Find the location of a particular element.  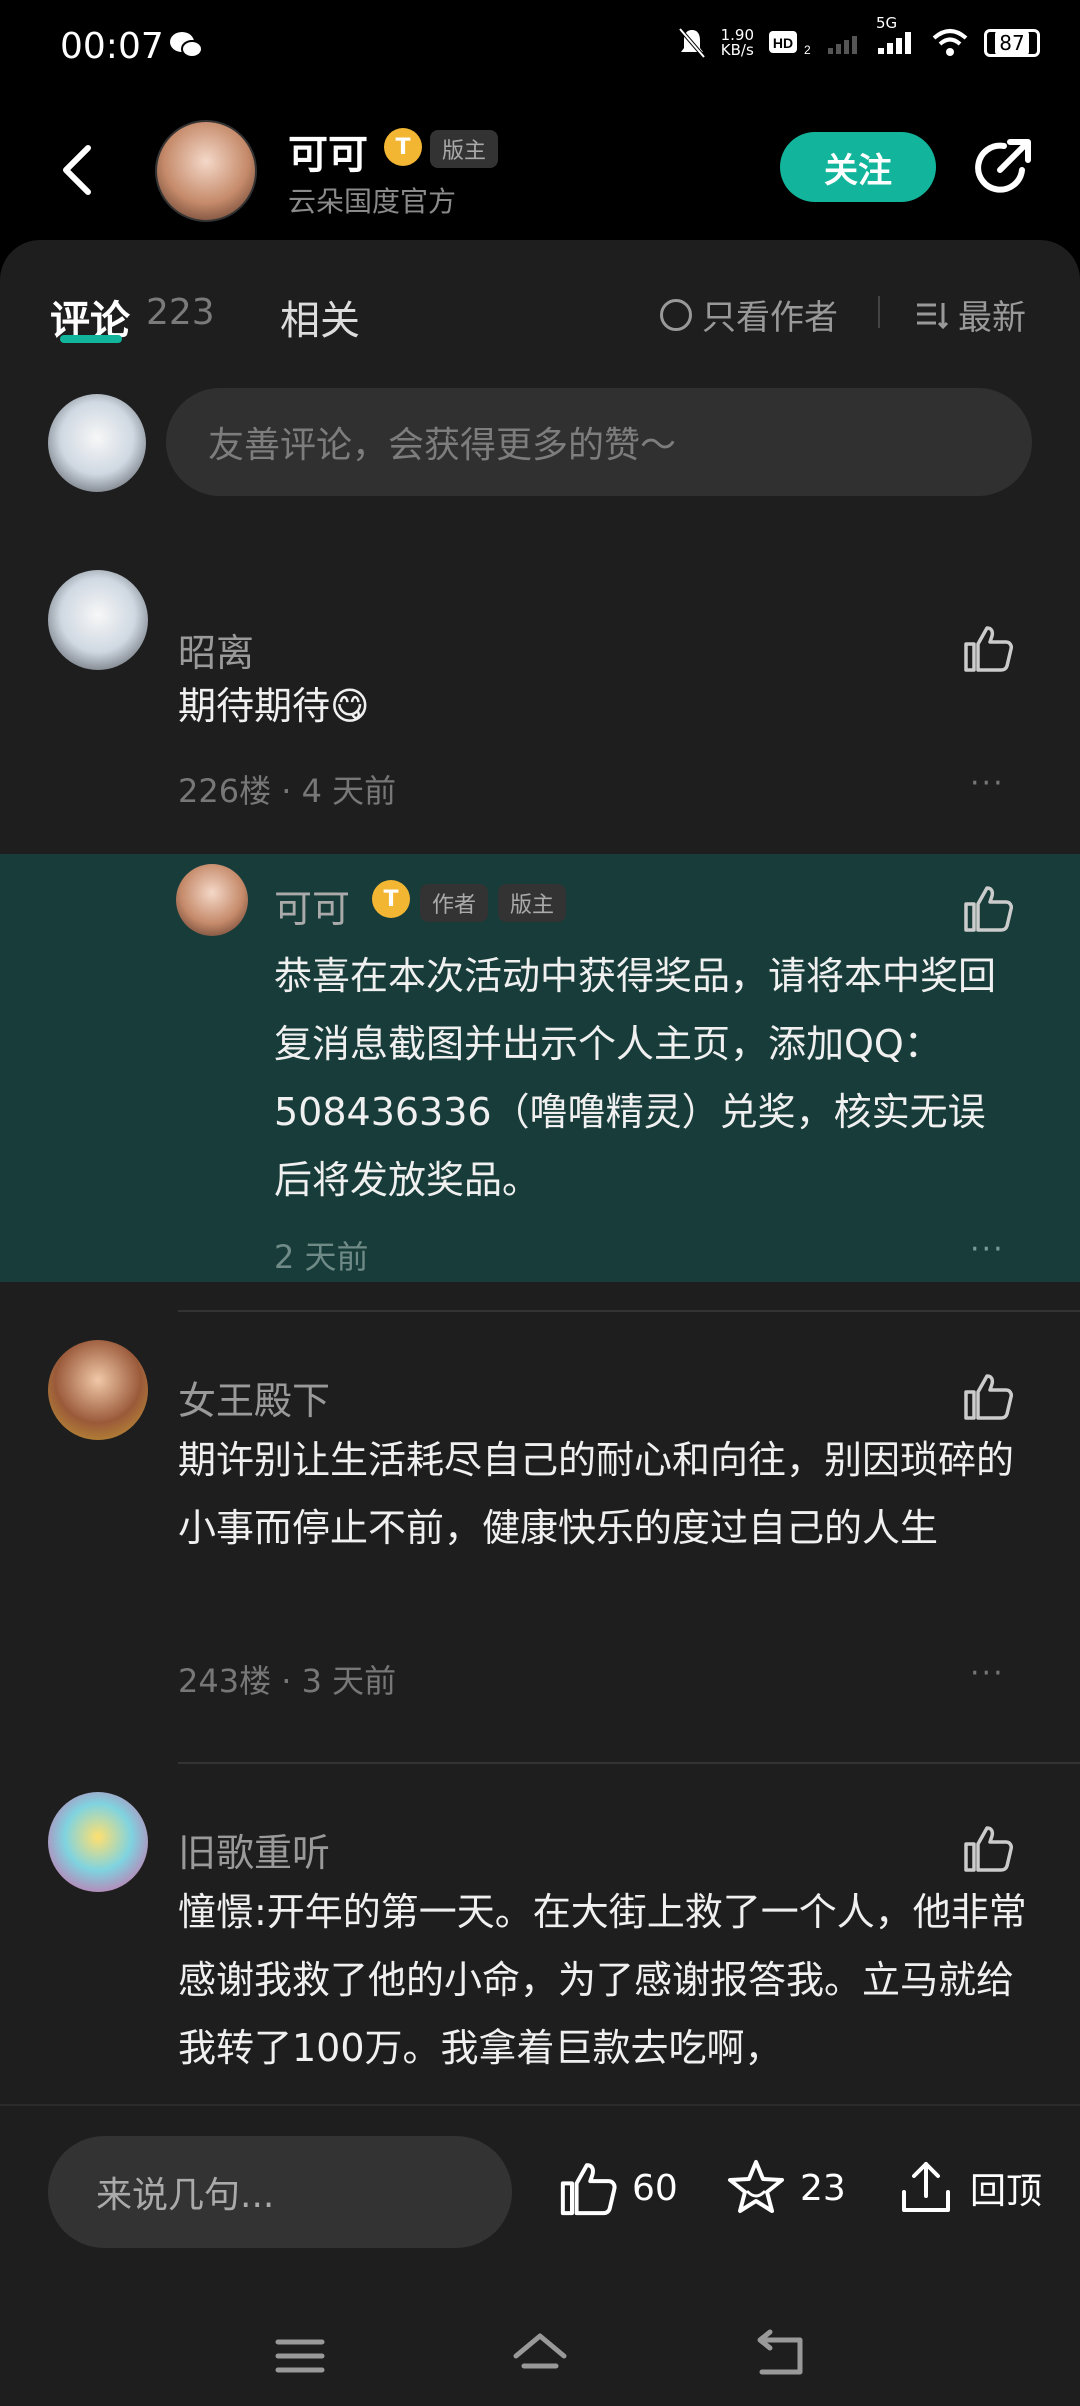

status-icons: 1.90 KB/s HD 2 5G 87 is located at coordinates (858, 38).